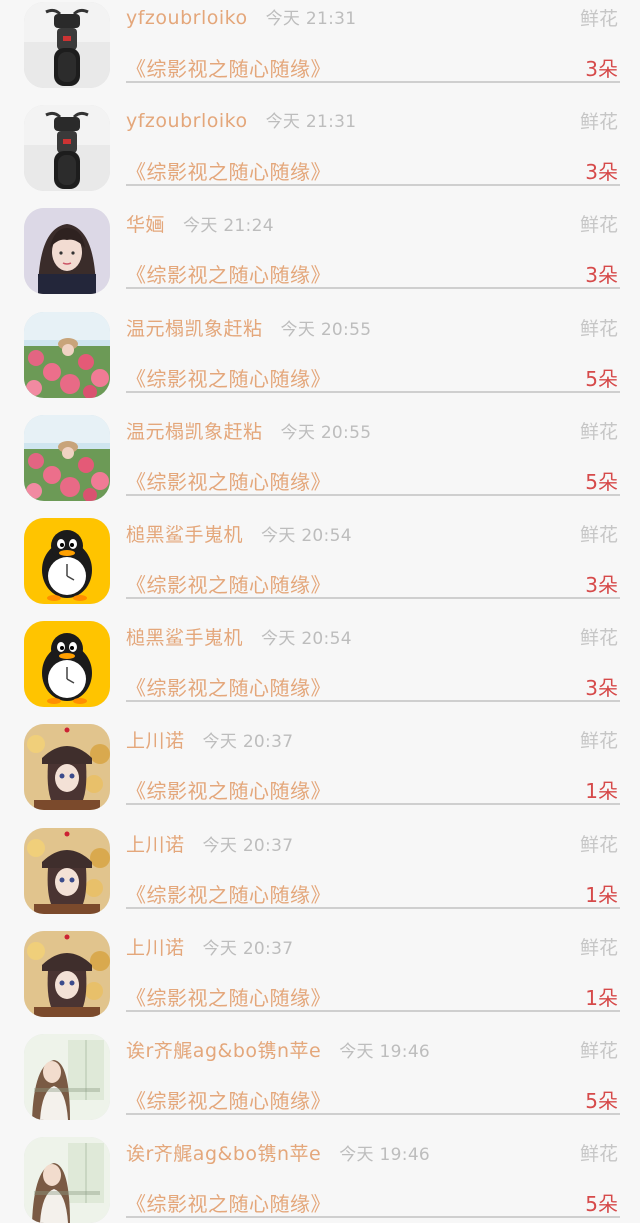 This screenshot has height=1223, width=640. What do you see at coordinates (373, 1217) in the screenshot?
I see `divider` at bounding box center [373, 1217].